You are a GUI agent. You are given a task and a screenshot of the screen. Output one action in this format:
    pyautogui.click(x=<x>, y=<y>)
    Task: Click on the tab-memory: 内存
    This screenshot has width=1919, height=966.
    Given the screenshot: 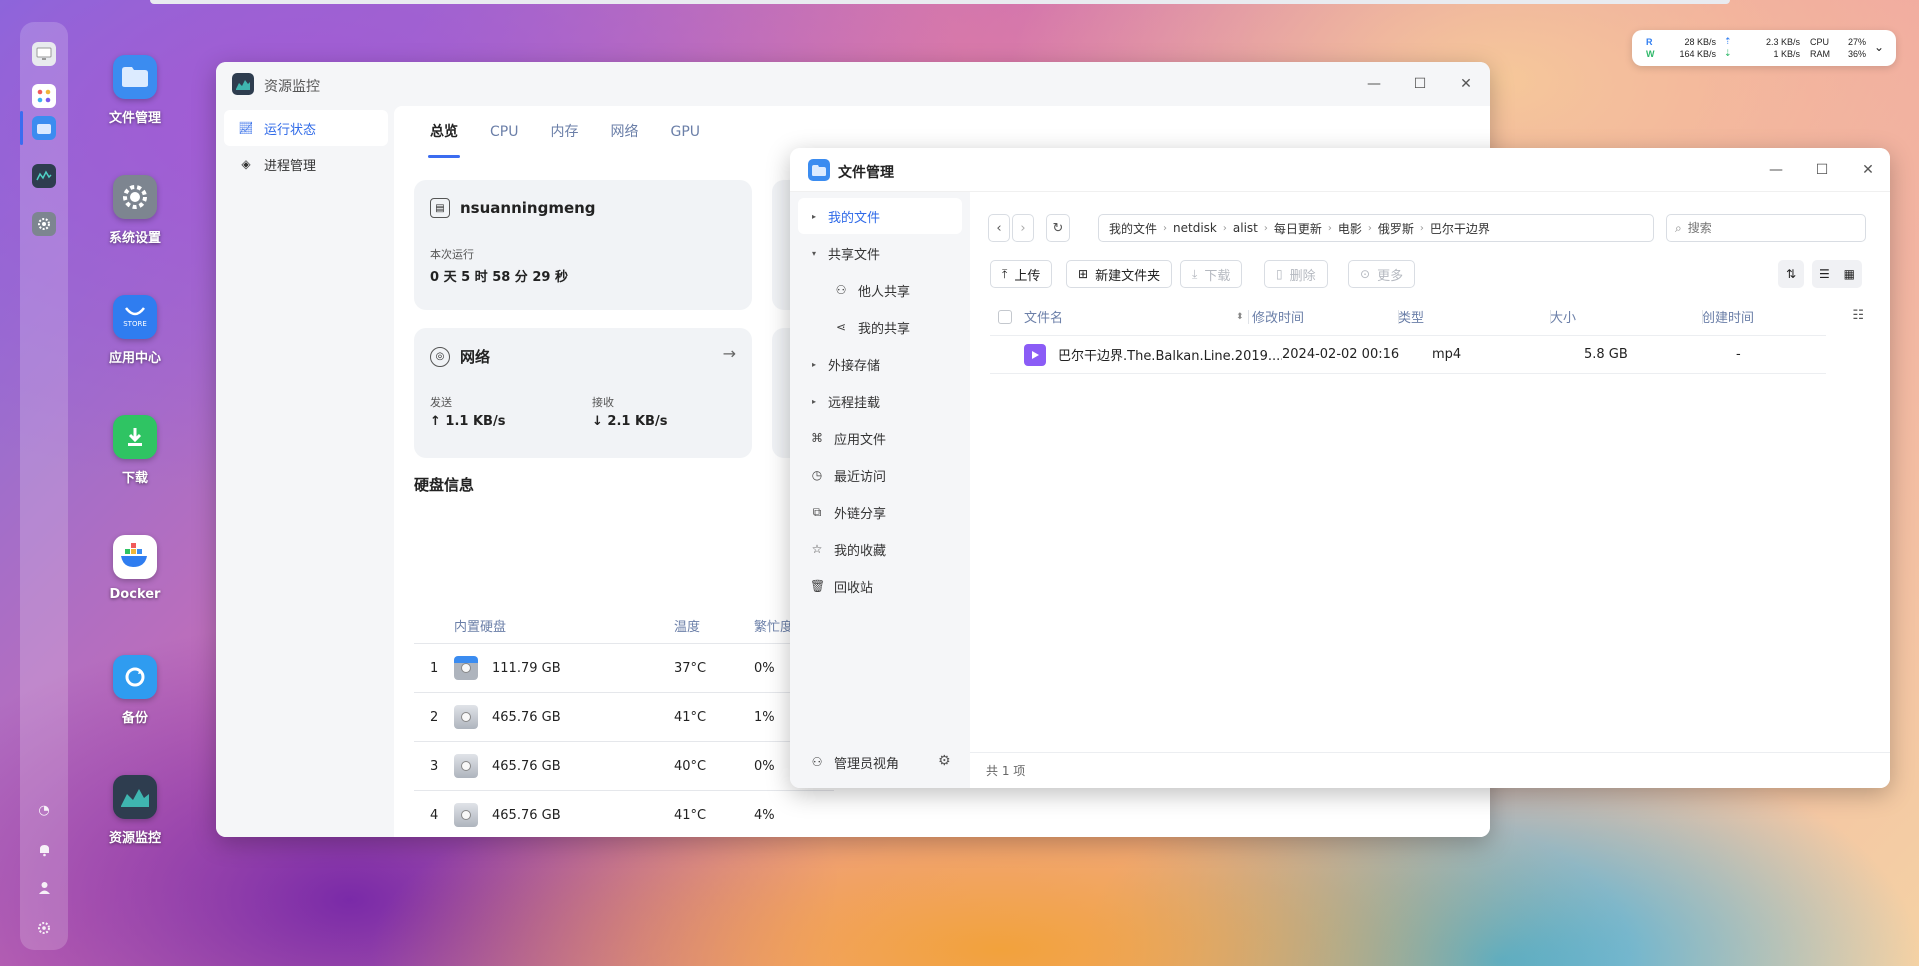 What is the action you would take?
    pyautogui.click(x=564, y=132)
    